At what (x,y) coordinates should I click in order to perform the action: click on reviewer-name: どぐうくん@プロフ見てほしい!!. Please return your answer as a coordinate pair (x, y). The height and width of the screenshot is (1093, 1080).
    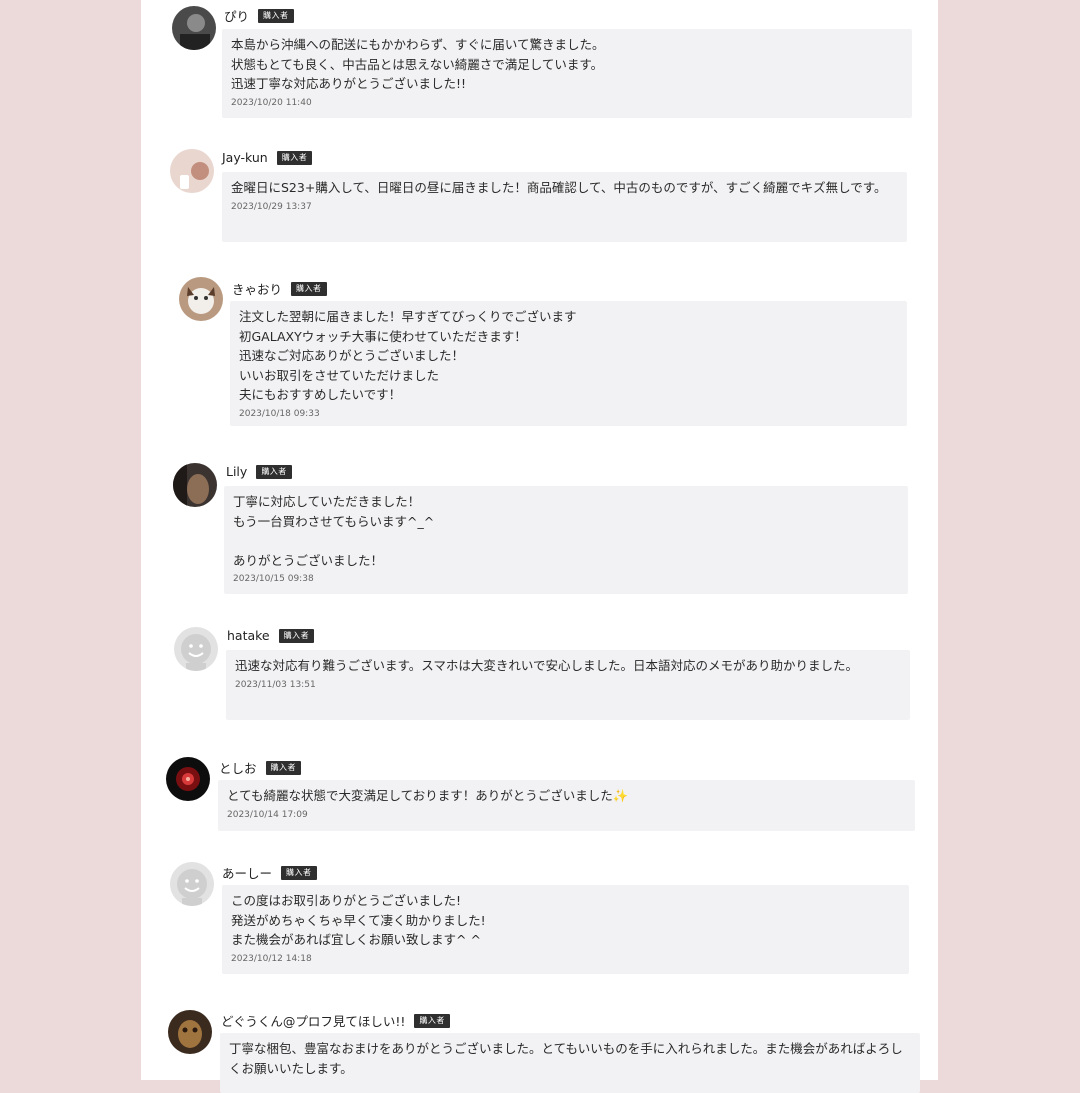
    Looking at the image, I should click on (313, 1020).